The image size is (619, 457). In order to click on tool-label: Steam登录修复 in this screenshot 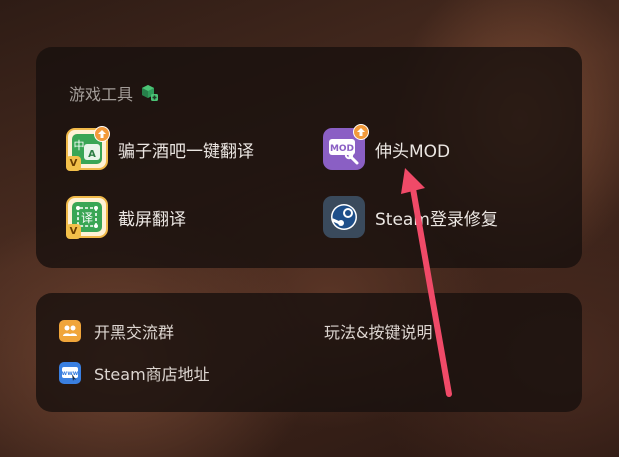, I will do `click(436, 219)`.